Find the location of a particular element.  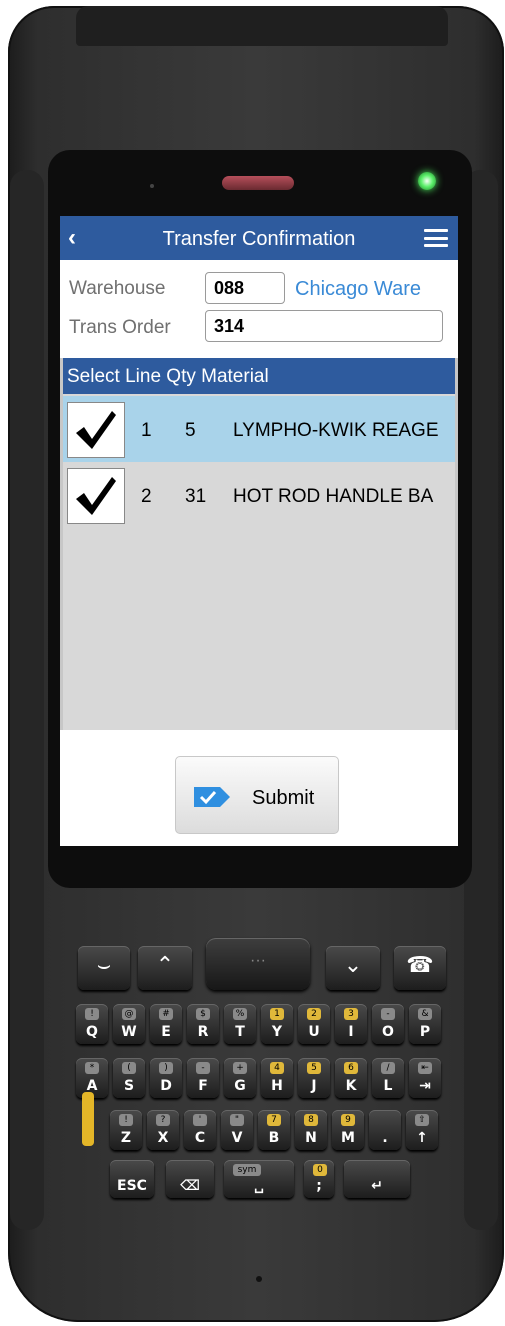

key-u-row1-6: 2U is located at coordinates (314, 1024).